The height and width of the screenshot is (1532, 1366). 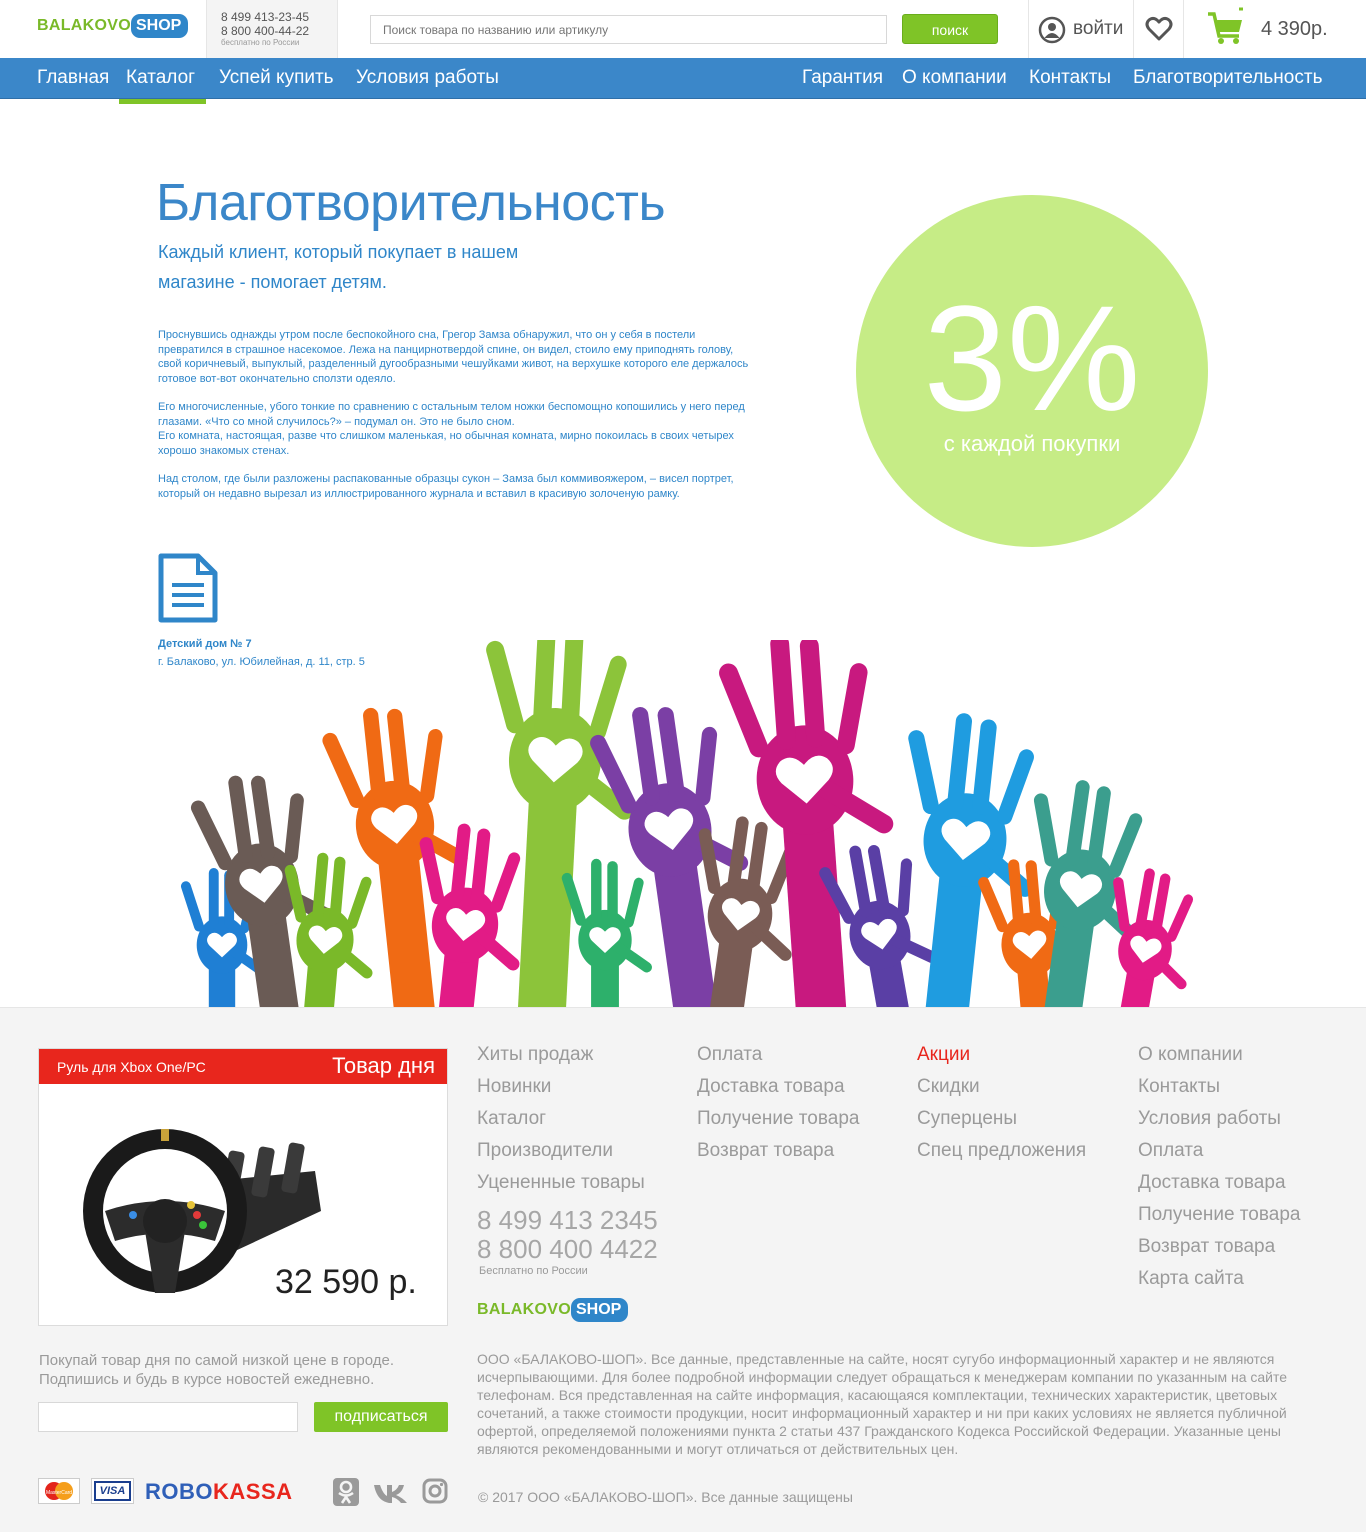 What do you see at coordinates (188, 588) in the screenshot?
I see `document-icon` at bounding box center [188, 588].